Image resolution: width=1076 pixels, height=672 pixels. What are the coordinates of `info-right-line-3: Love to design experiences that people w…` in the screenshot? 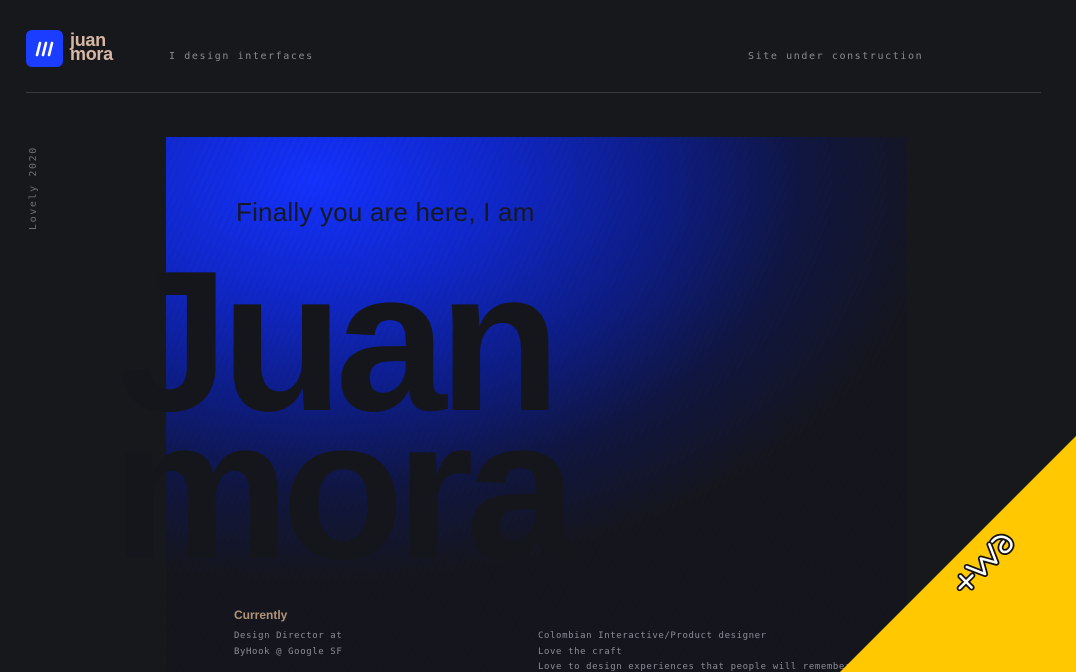 It's located at (694, 667).